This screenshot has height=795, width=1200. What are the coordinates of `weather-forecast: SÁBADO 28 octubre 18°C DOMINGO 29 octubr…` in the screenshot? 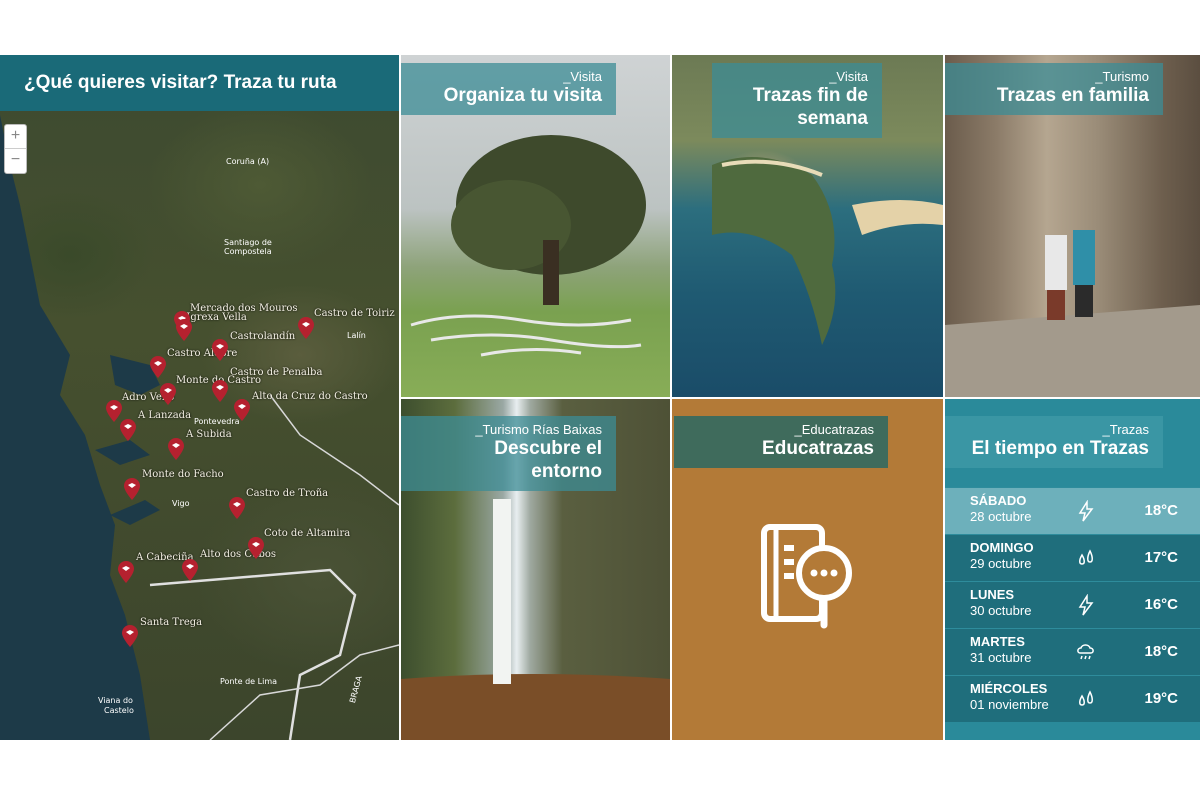 It's located at (1072, 604).